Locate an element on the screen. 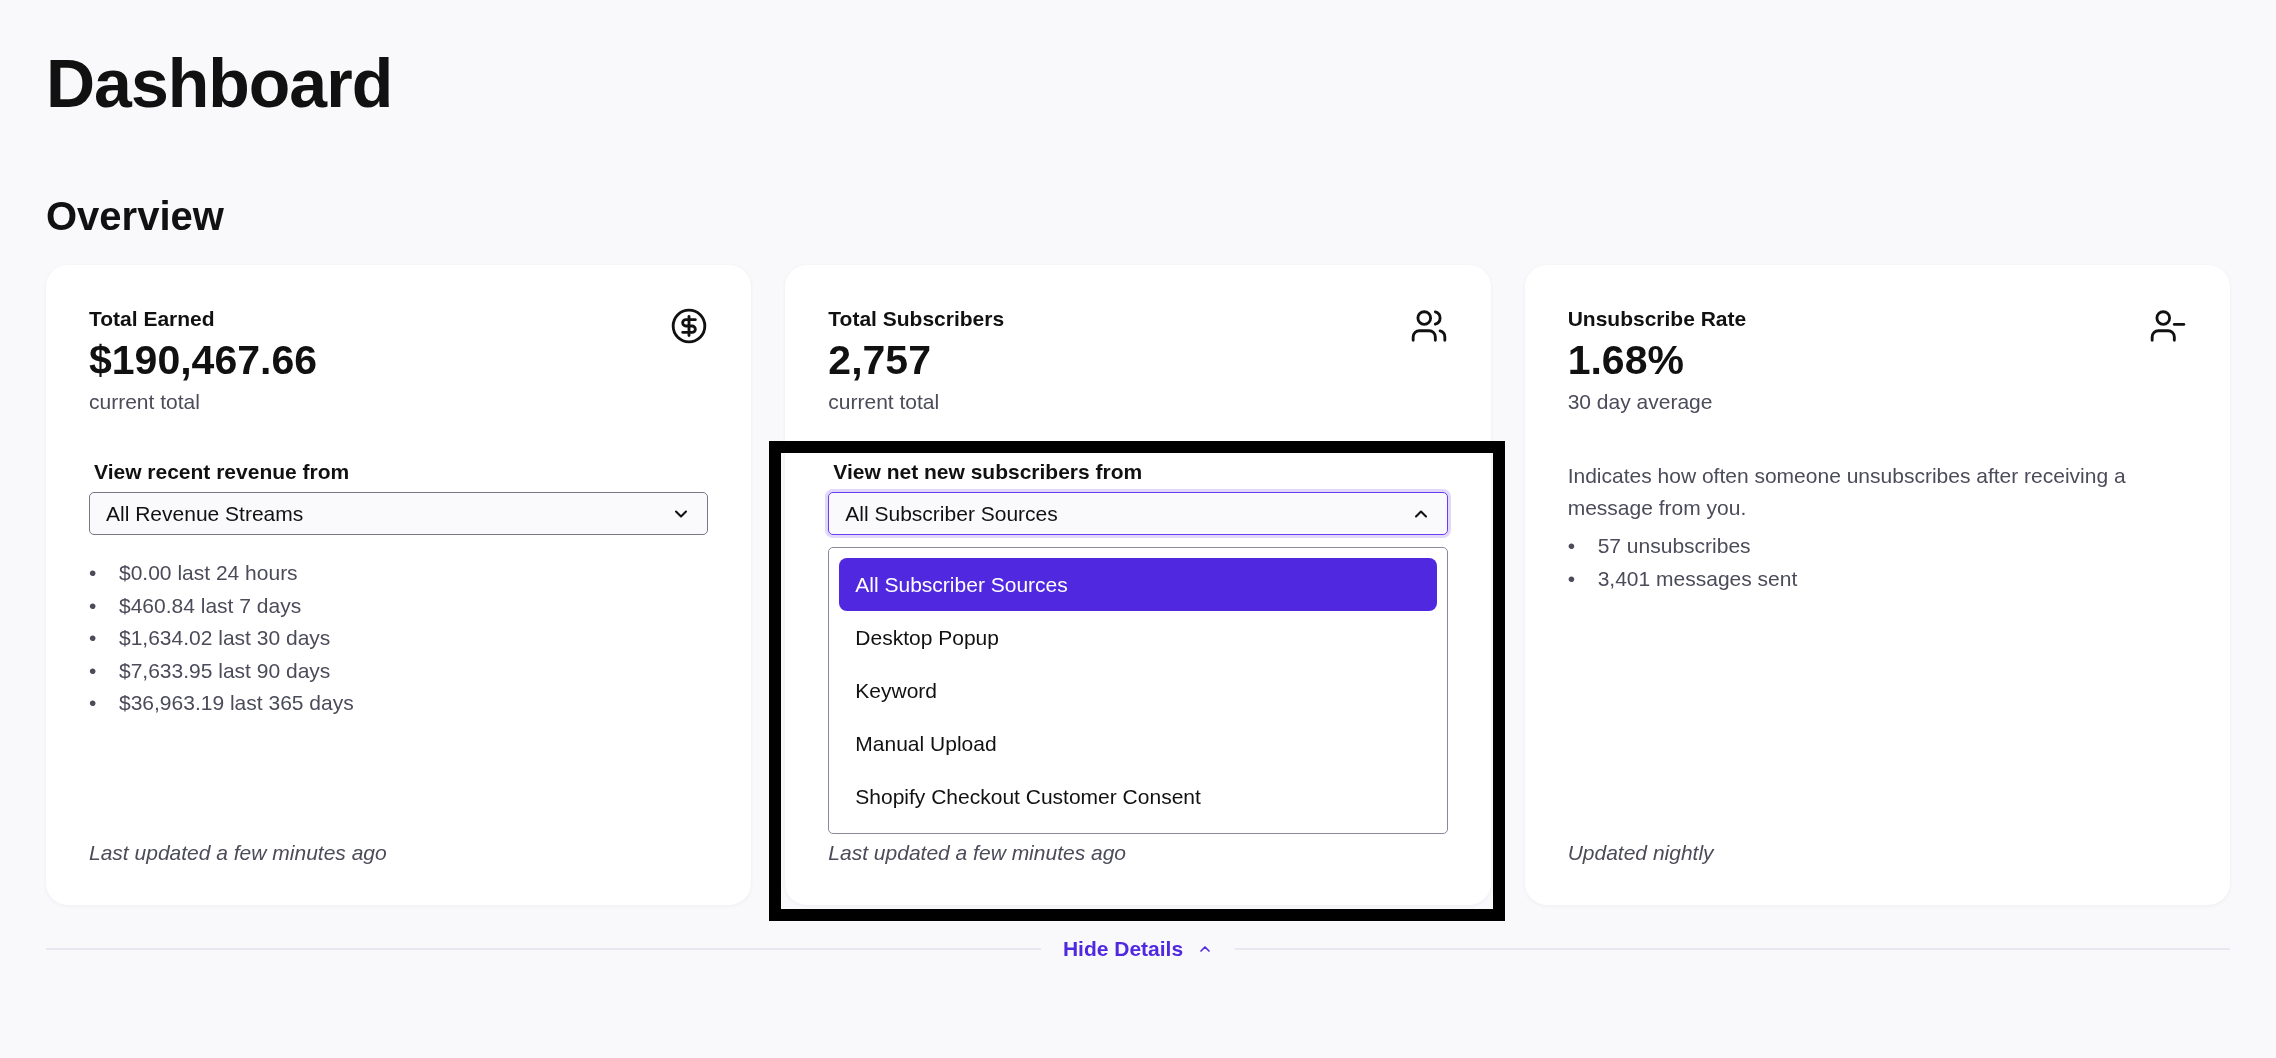 This screenshot has width=2276, height=1058. stat-item: $1,634.02 last 30 days is located at coordinates (225, 638).